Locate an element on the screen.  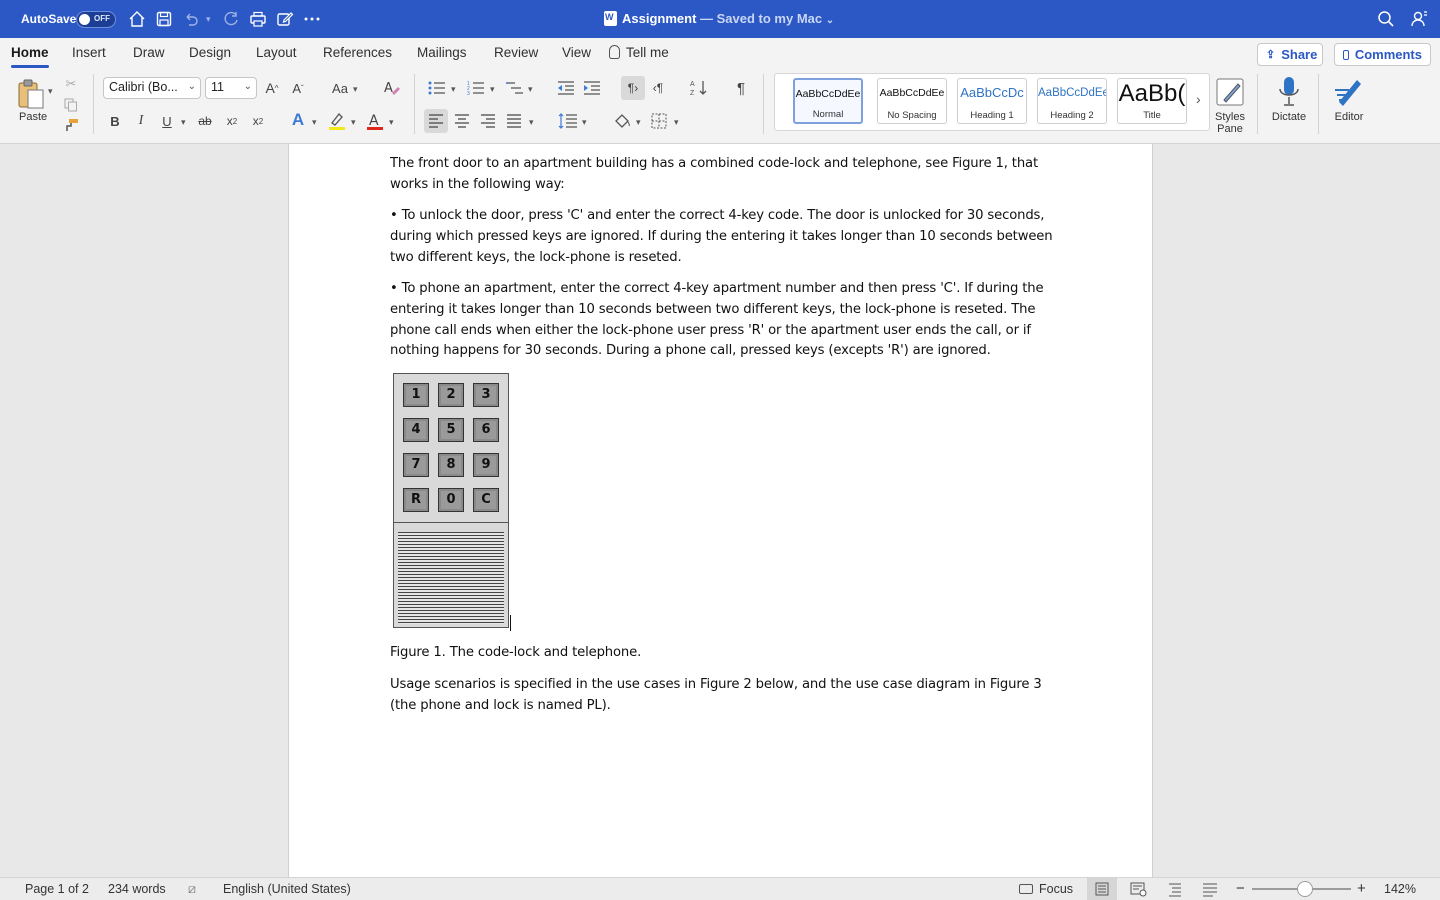
tab-mailings: Mailings is located at coordinates (442, 52).